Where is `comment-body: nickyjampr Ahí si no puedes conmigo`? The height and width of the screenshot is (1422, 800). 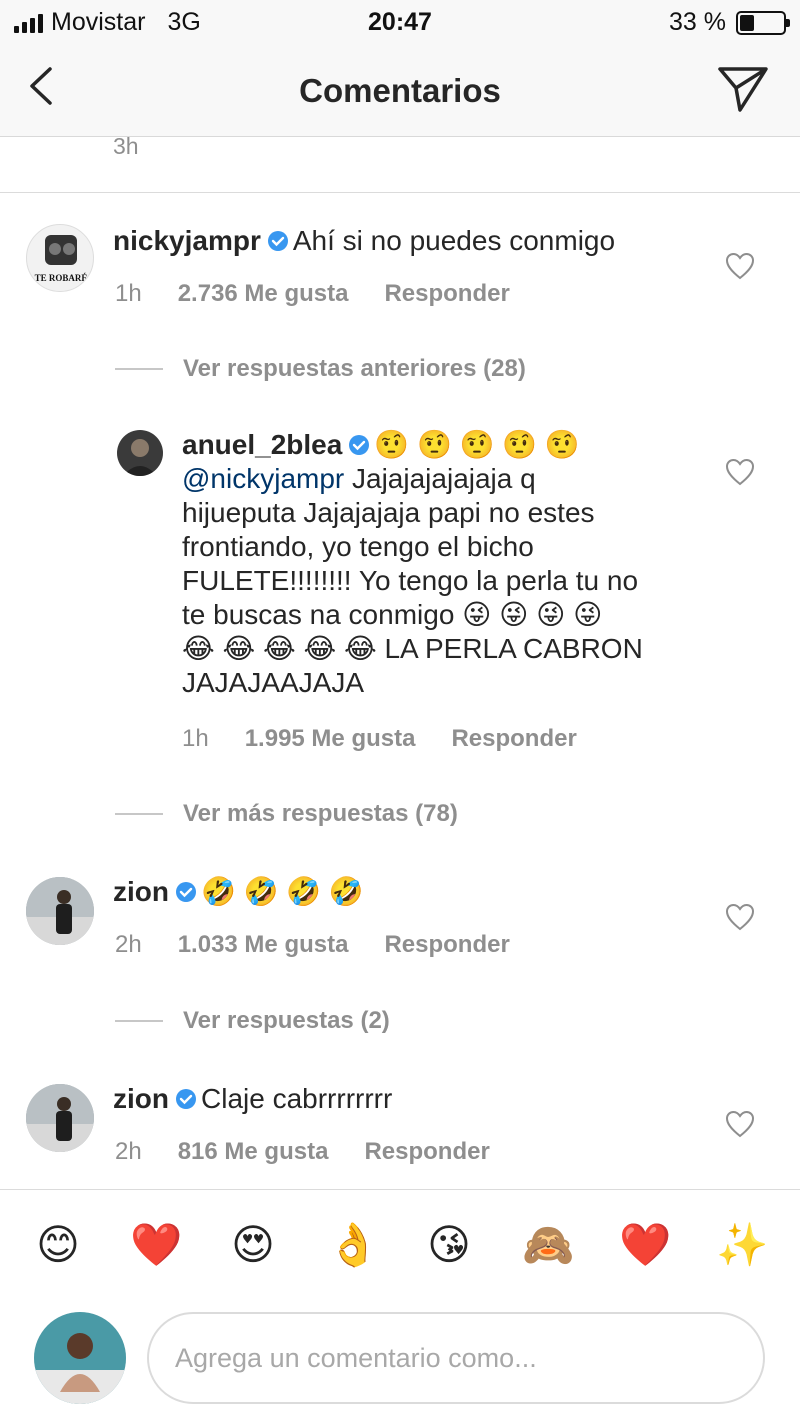
comment-body: nickyjampr Ahí si no puedes conmigo is located at coordinates (413, 241).